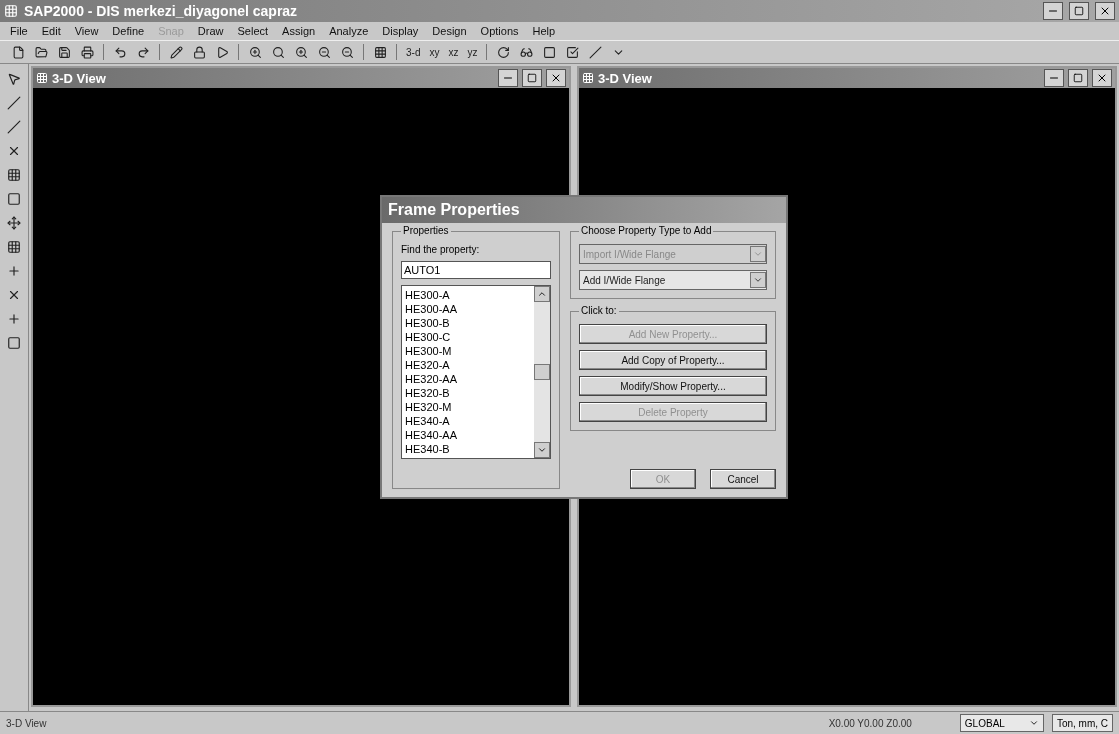 This screenshot has height=734, width=1119. I want to click on group-label: Choose Property Type to Add, so click(646, 230).